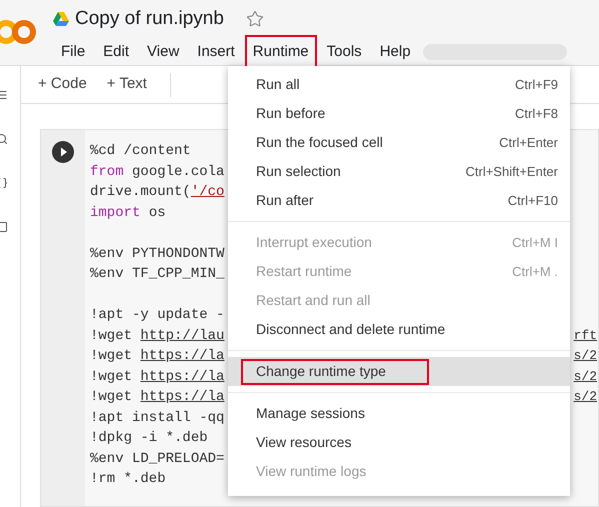 The width and height of the screenshot is (599, 507). What do you see at coordinates (536, 85) in the screenshot?
I see `shortcut-label: Ctrl+F9` at bounding box center [536, 85].